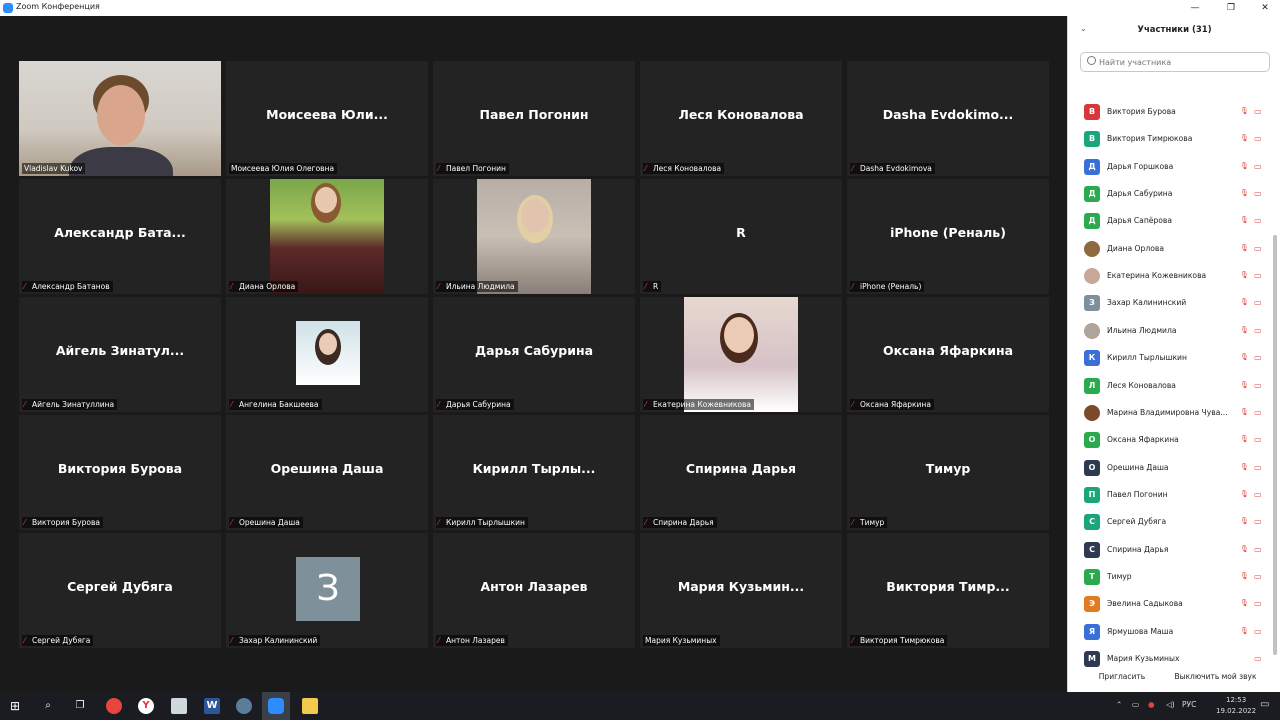  I want to click on tile-name-text: Дарья Сабурина, so click(478, 404).